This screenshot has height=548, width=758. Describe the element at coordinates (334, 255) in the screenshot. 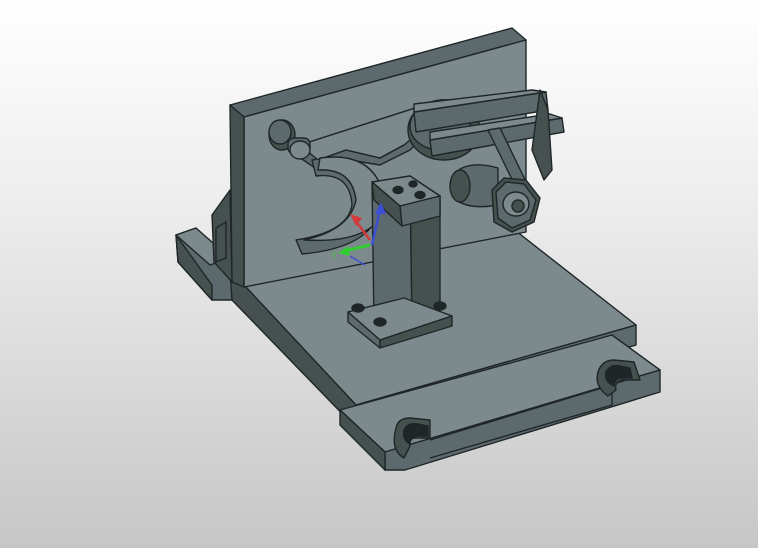

I see `y-axis-label: Y` at that location.